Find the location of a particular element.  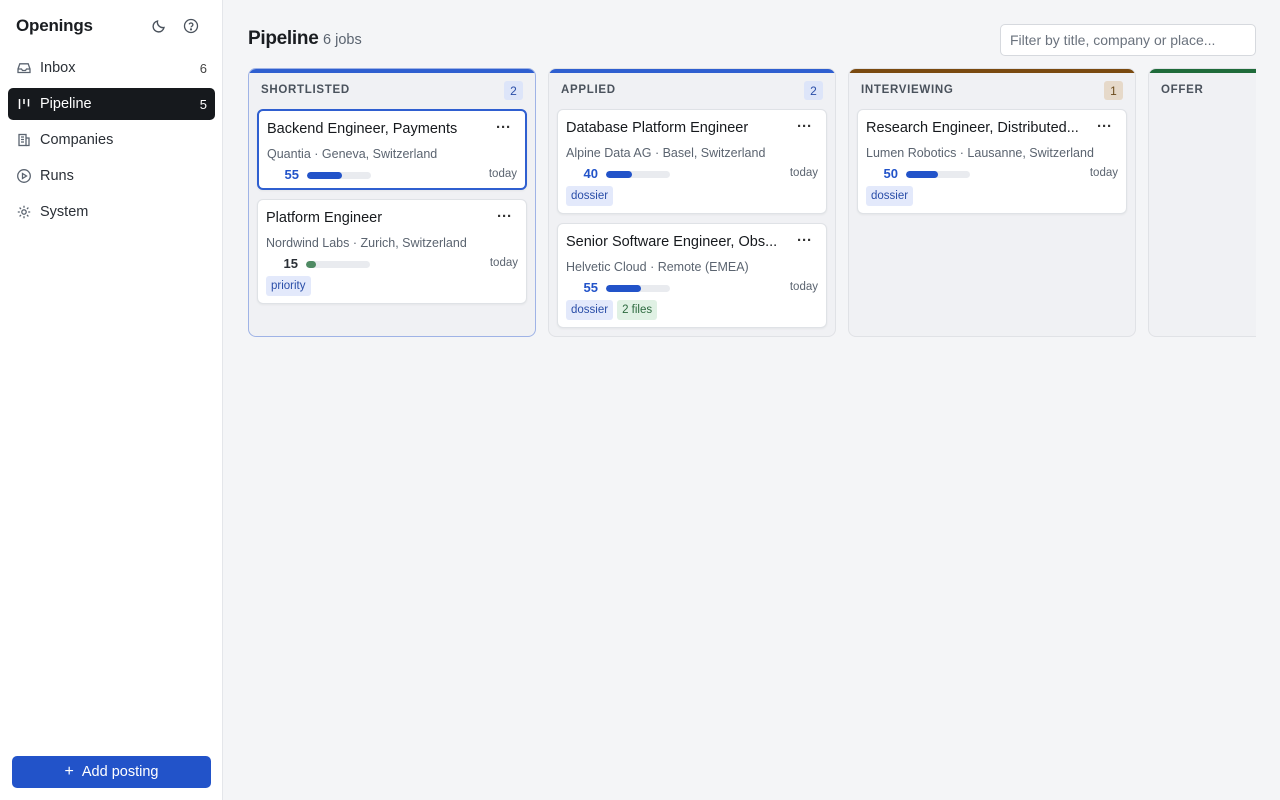

sidebar-item-label: Runs is located at coordinates (57, 176).